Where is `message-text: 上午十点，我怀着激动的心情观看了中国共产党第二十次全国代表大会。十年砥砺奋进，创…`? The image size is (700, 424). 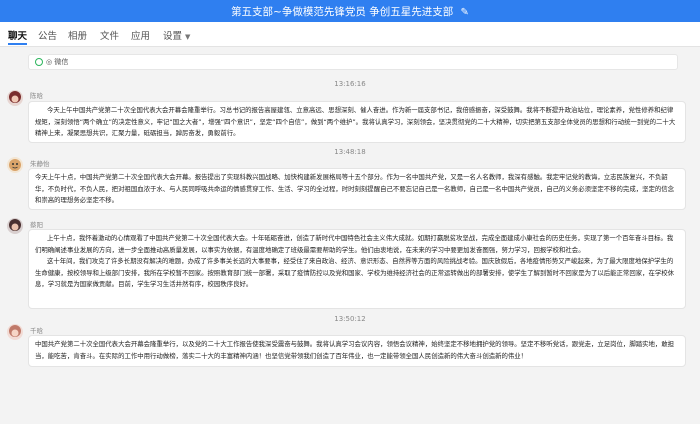 message-text: 上午十点，我怀着激动的心情观看了中国共产党第二十次全国代表大会。十年砥砺奋进，创… is located at coordinates (354, 244).